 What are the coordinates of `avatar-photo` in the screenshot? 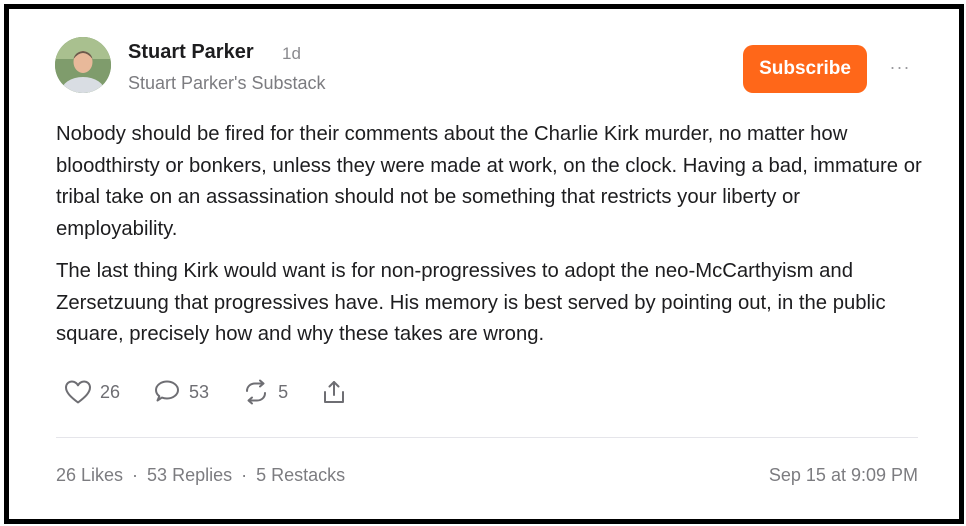 It's located at (83, 65).